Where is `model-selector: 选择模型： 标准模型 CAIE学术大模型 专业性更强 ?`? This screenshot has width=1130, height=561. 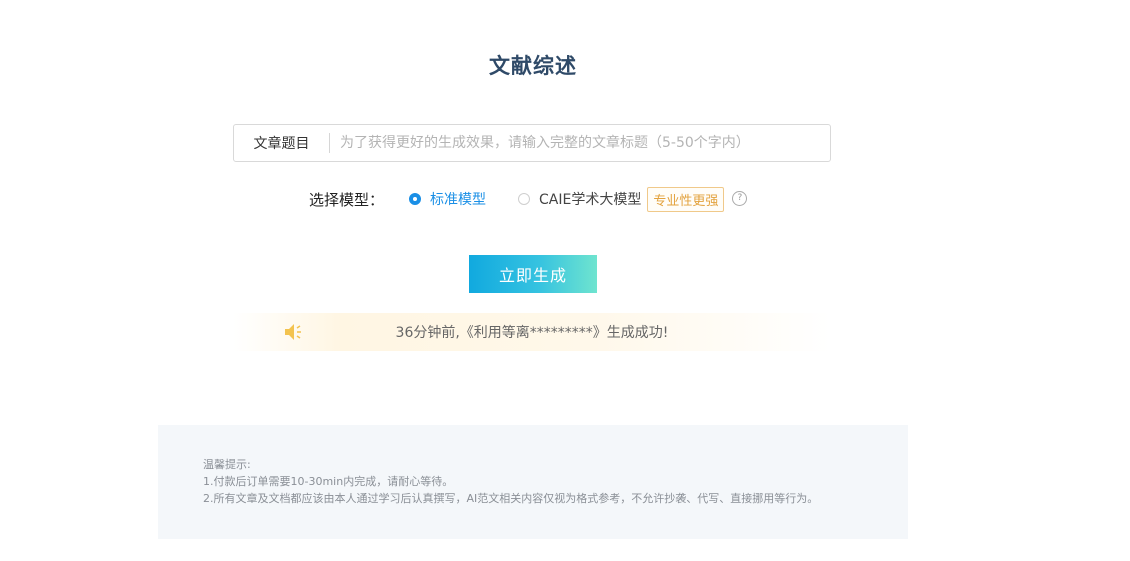 model-selector: 选择模型： 标准模型 CAIE学术大模型 专业性更强 ? is located at coordinates (528, 199).